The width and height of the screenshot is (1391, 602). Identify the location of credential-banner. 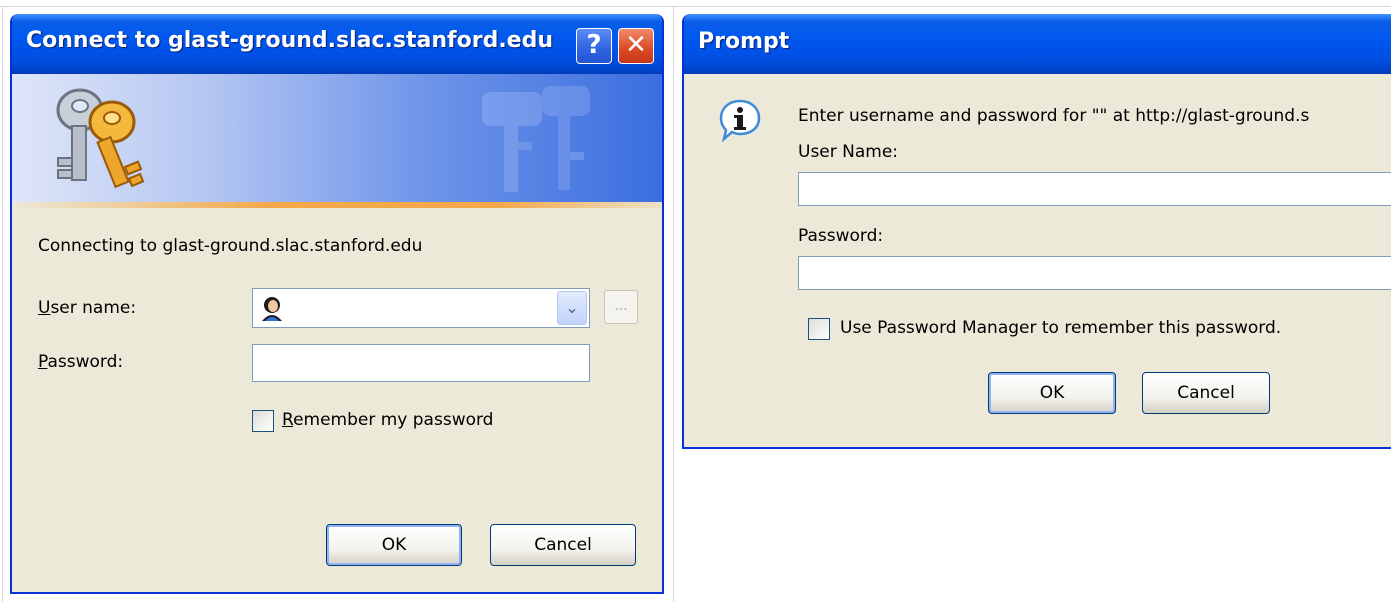
(337, 138).